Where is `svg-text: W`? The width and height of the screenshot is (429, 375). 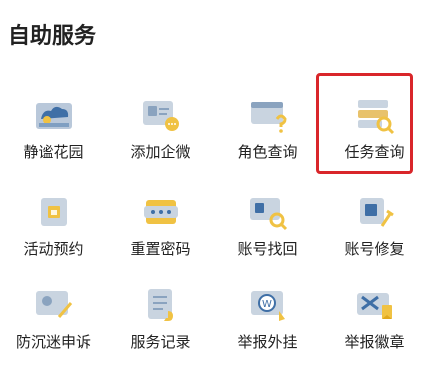 svg-text: W is located at coordinates (267, 304).